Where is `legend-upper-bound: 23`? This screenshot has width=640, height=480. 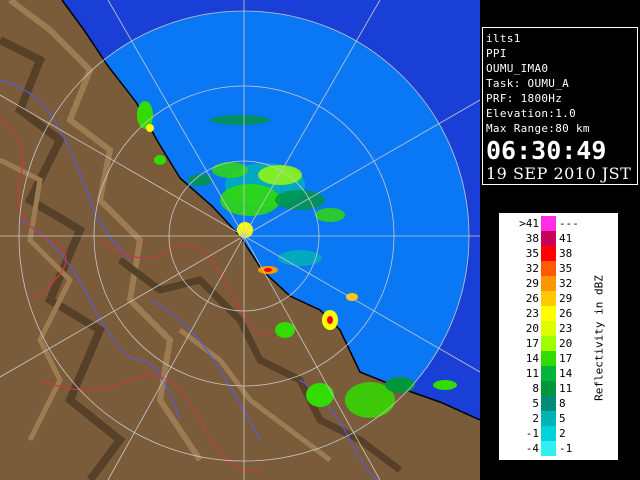 legend-upper-bound: 23 is located at coordinates (566, 328).